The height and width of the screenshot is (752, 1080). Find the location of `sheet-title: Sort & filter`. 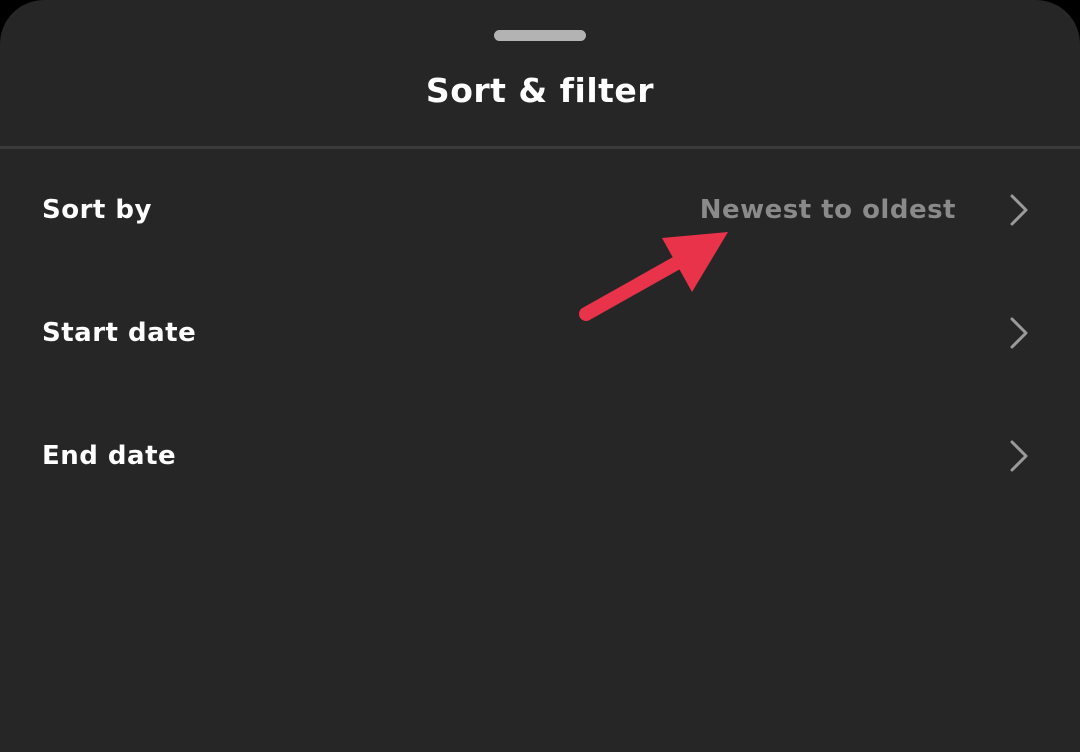

sheet-title: Sort & filter is located at coordinates (540, 90).